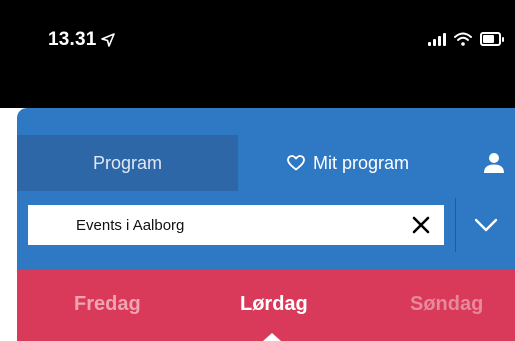 This screenshot has height=341, width=515. I want to click on tab-program-label: Program, so click(127, 162).